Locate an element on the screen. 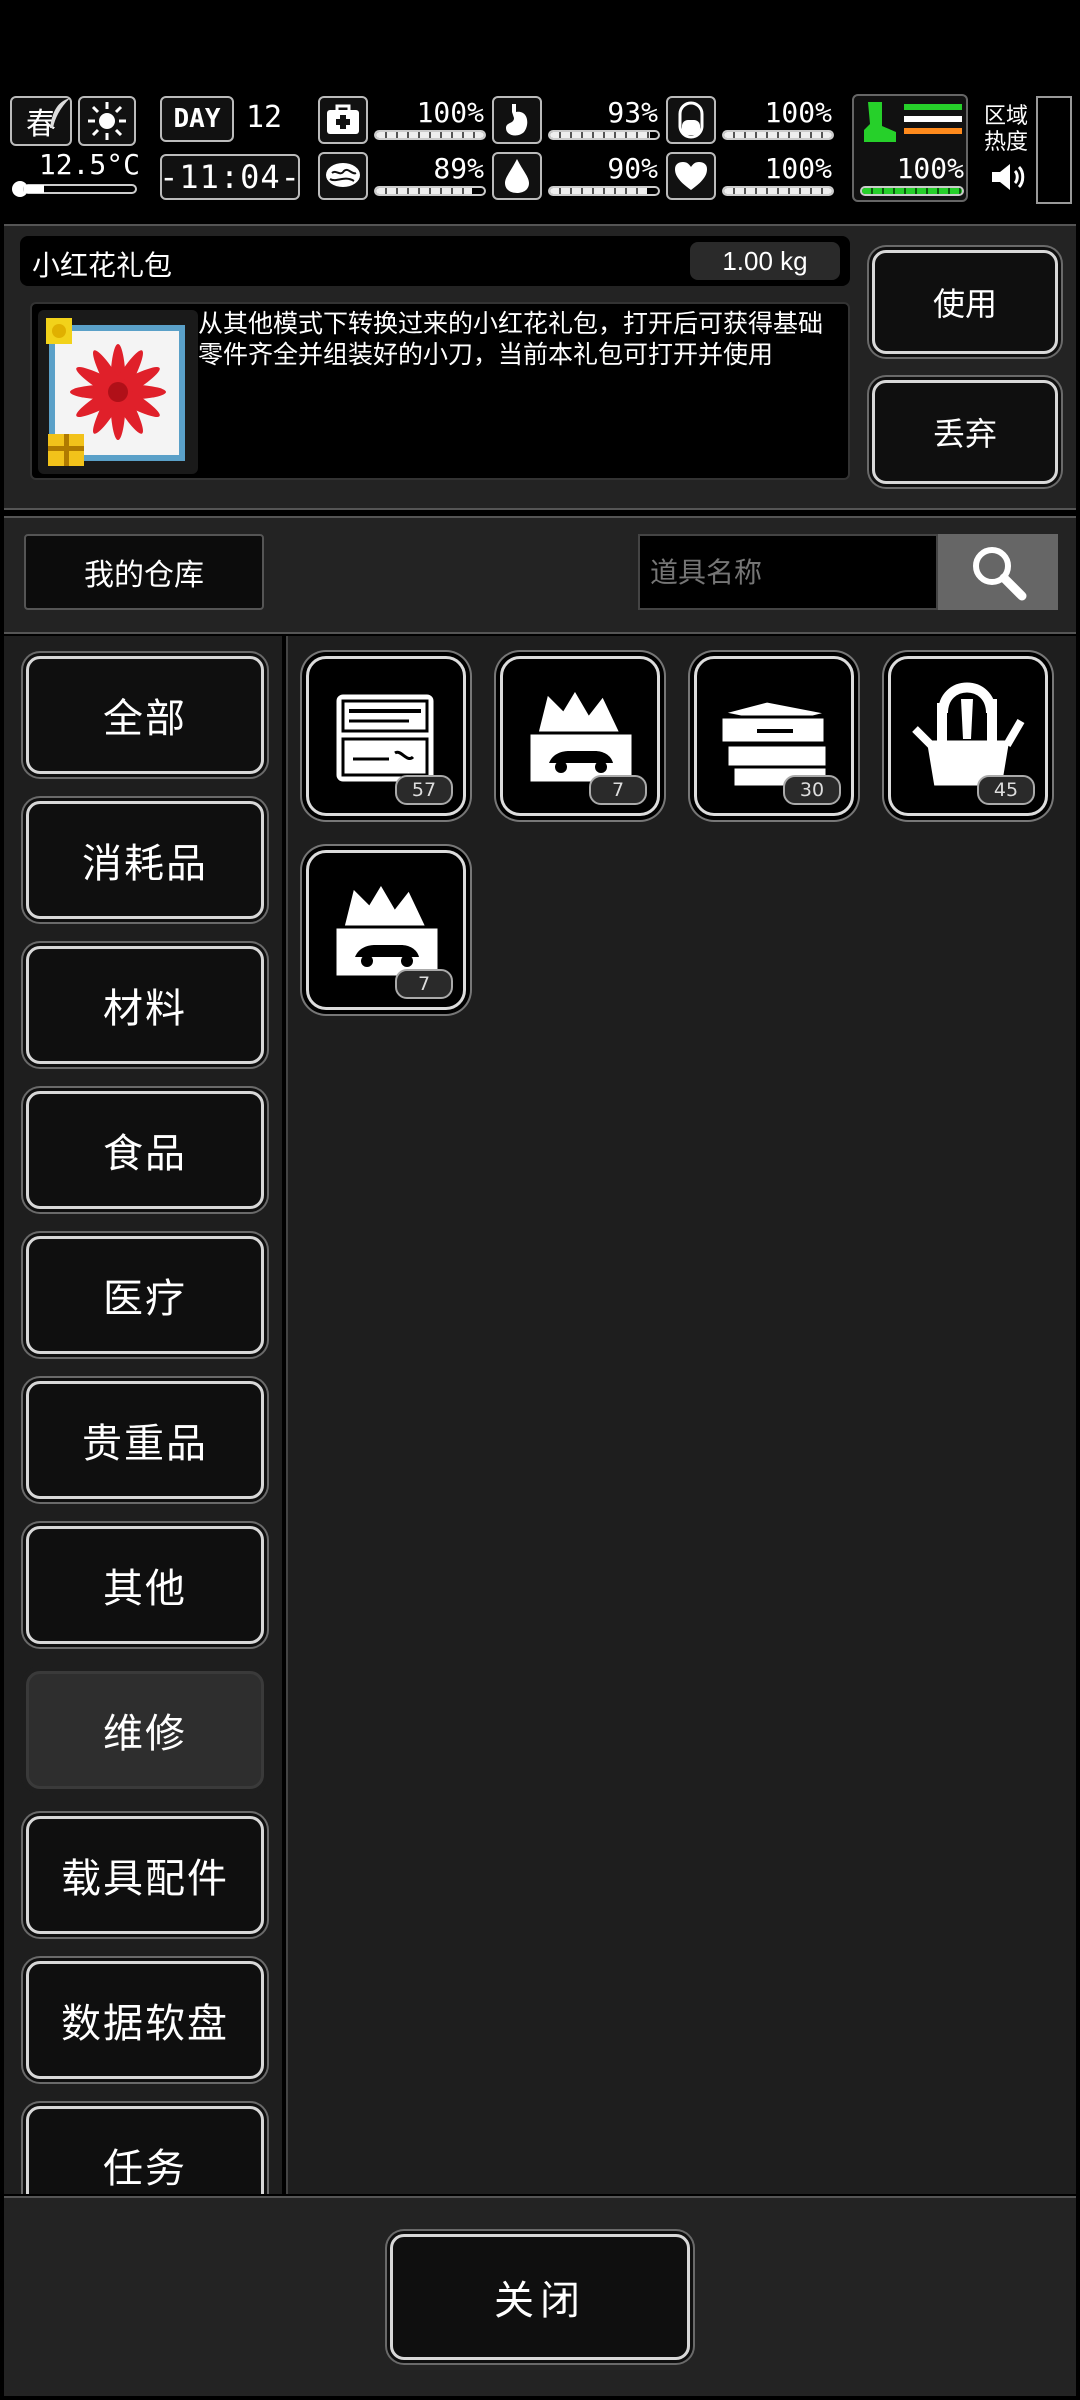 The image size is (1080, 2400). stamina-bar is located at coordinates (912, 191).